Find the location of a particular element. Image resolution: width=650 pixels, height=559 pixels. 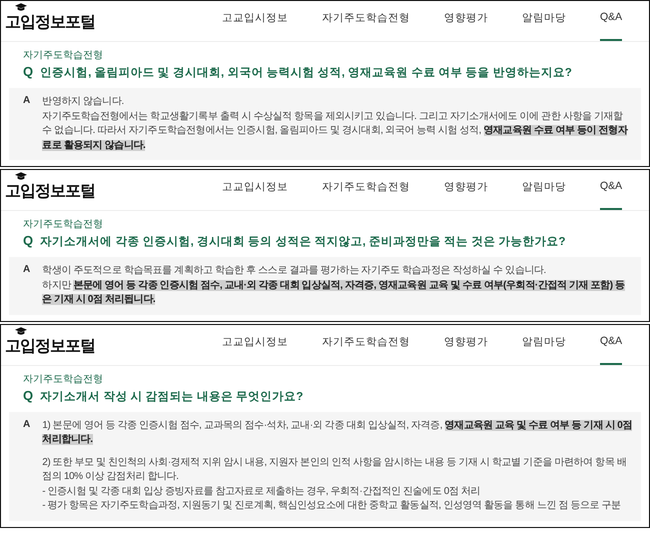

question-text: 자기소개서에 각종 인증시험, 경시대회 등의 성적은 적지않고, 준비과정만을 적는 것은 가능한가요? is located at coordinates (303, 242).